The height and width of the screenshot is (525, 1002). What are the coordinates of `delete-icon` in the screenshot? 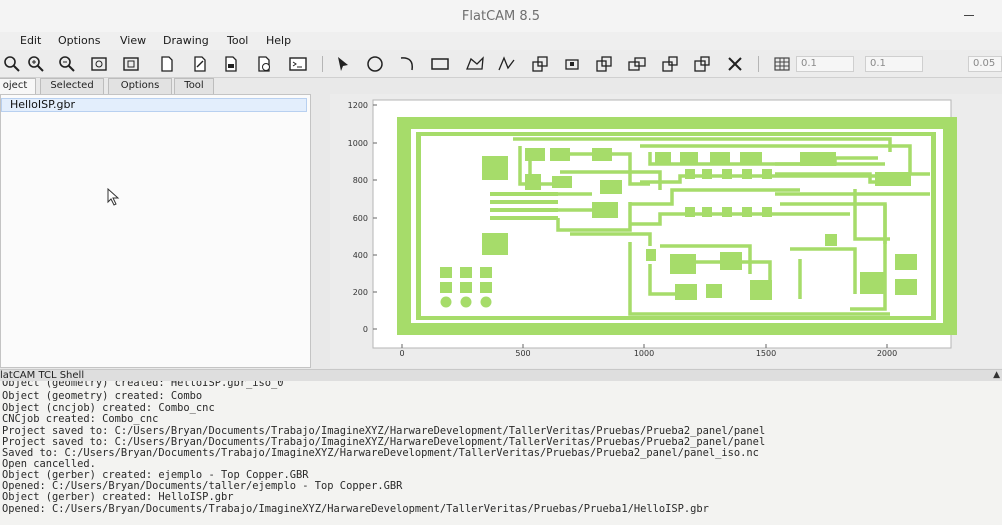 It's located at (264, 64).